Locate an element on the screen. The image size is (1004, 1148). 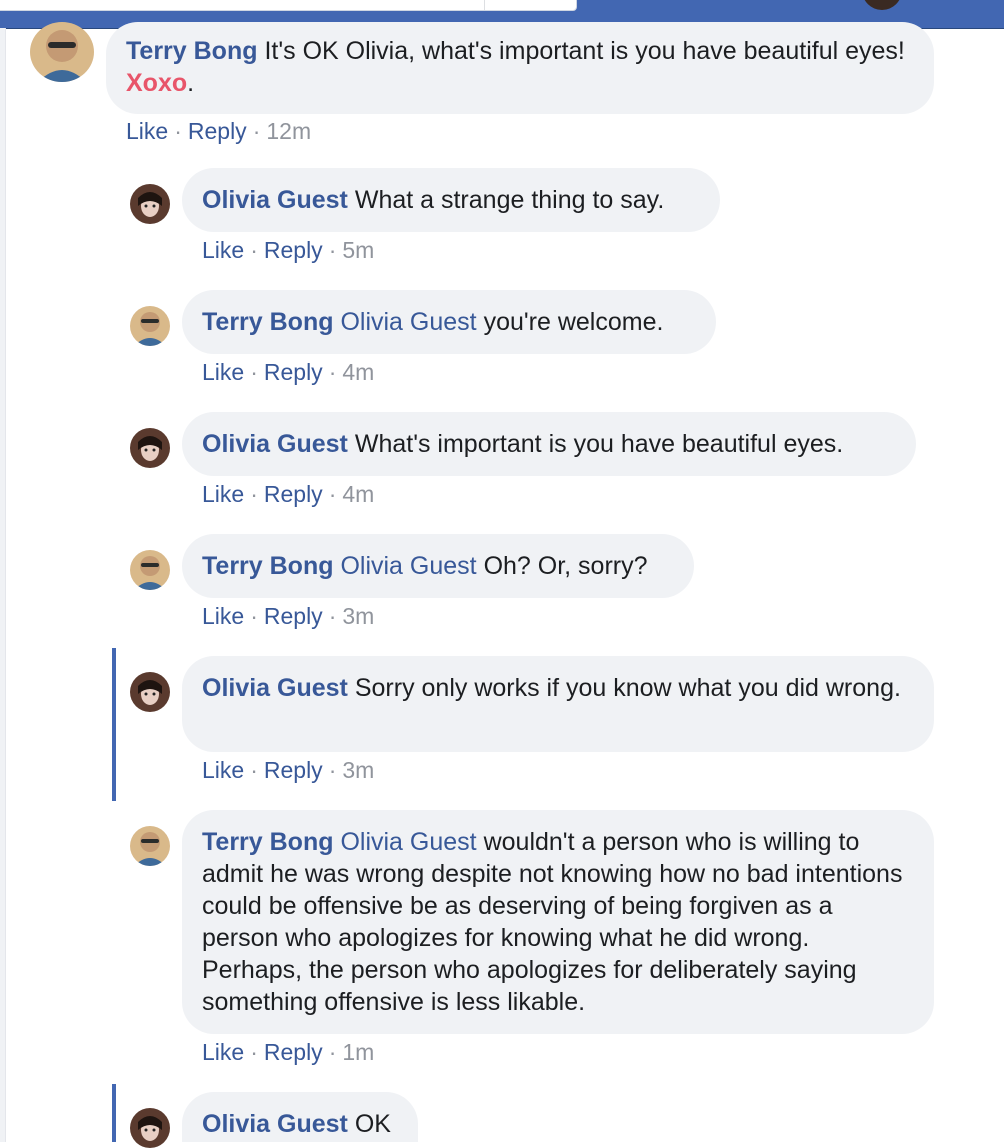
search-input is located at coordinates (288, 5).